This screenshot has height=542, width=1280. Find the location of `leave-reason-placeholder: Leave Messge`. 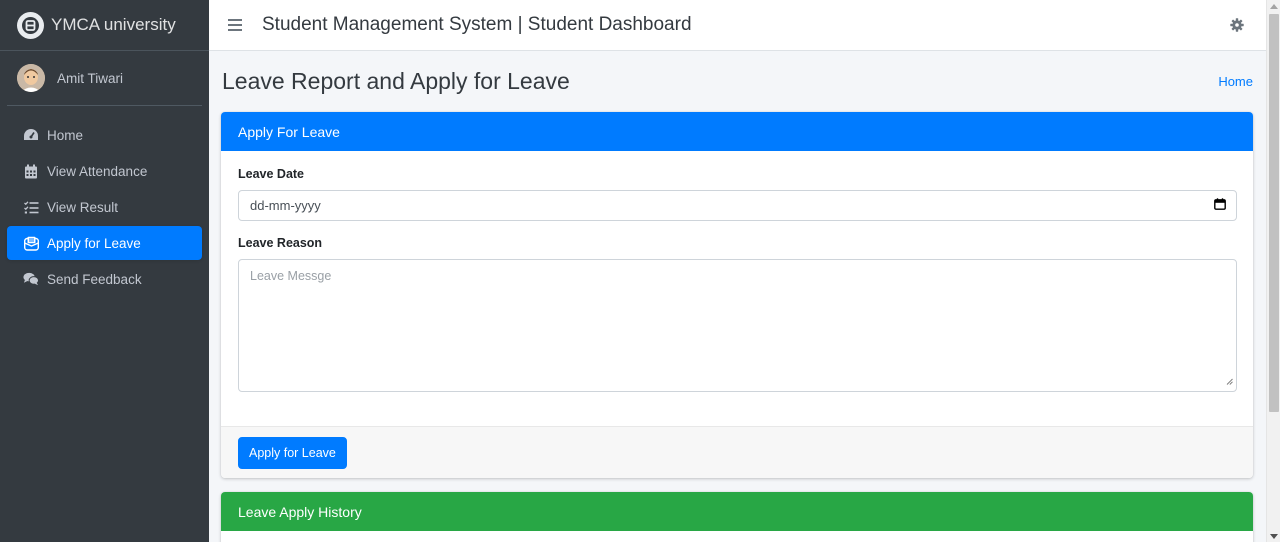

leave-reason-placeholder: Leave Messge is located at coordinates (291, 276).